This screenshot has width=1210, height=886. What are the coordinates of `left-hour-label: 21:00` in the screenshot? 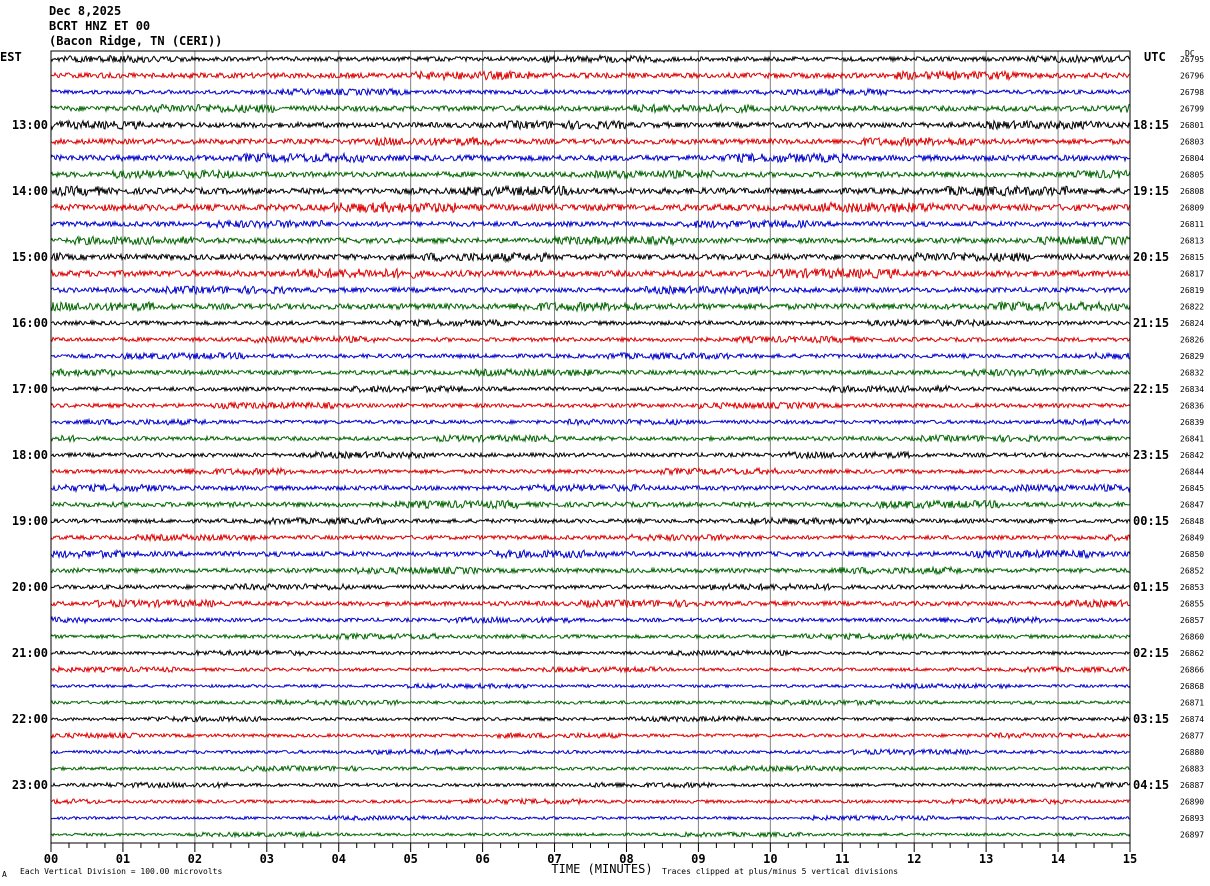 It's located at (30, 653).